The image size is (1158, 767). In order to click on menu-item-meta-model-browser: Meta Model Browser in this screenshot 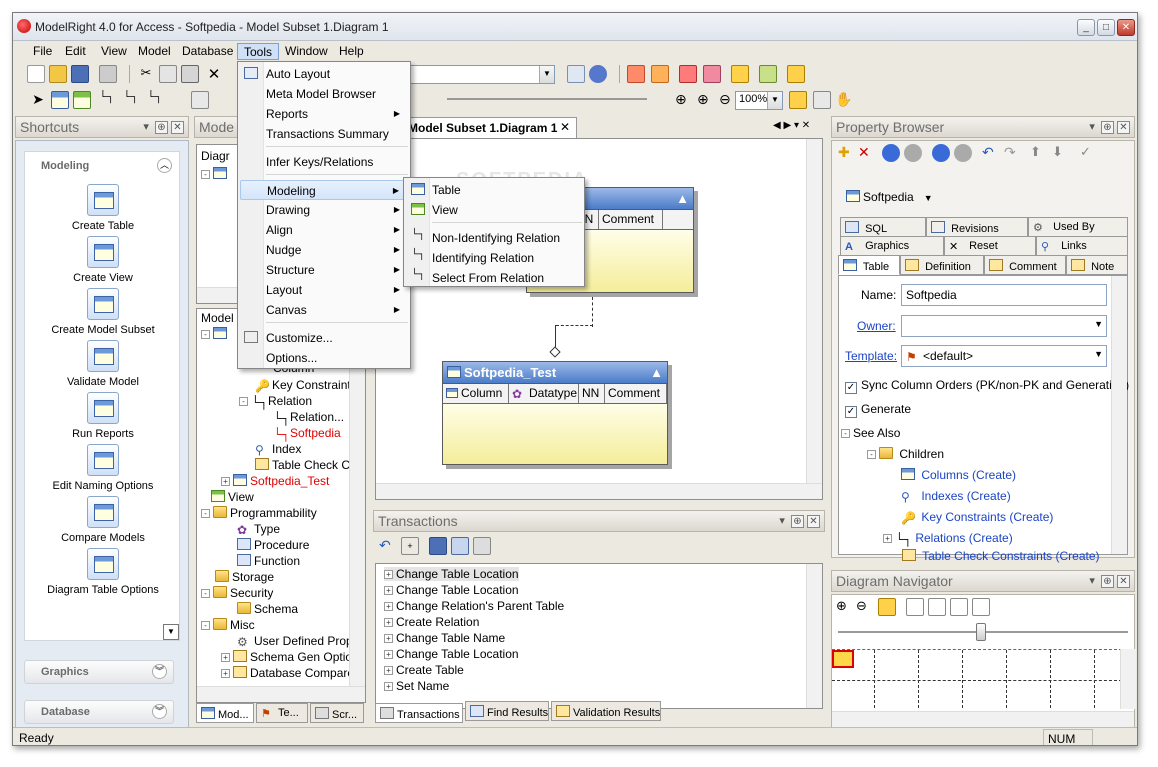, I will do `click(324, 94)`.